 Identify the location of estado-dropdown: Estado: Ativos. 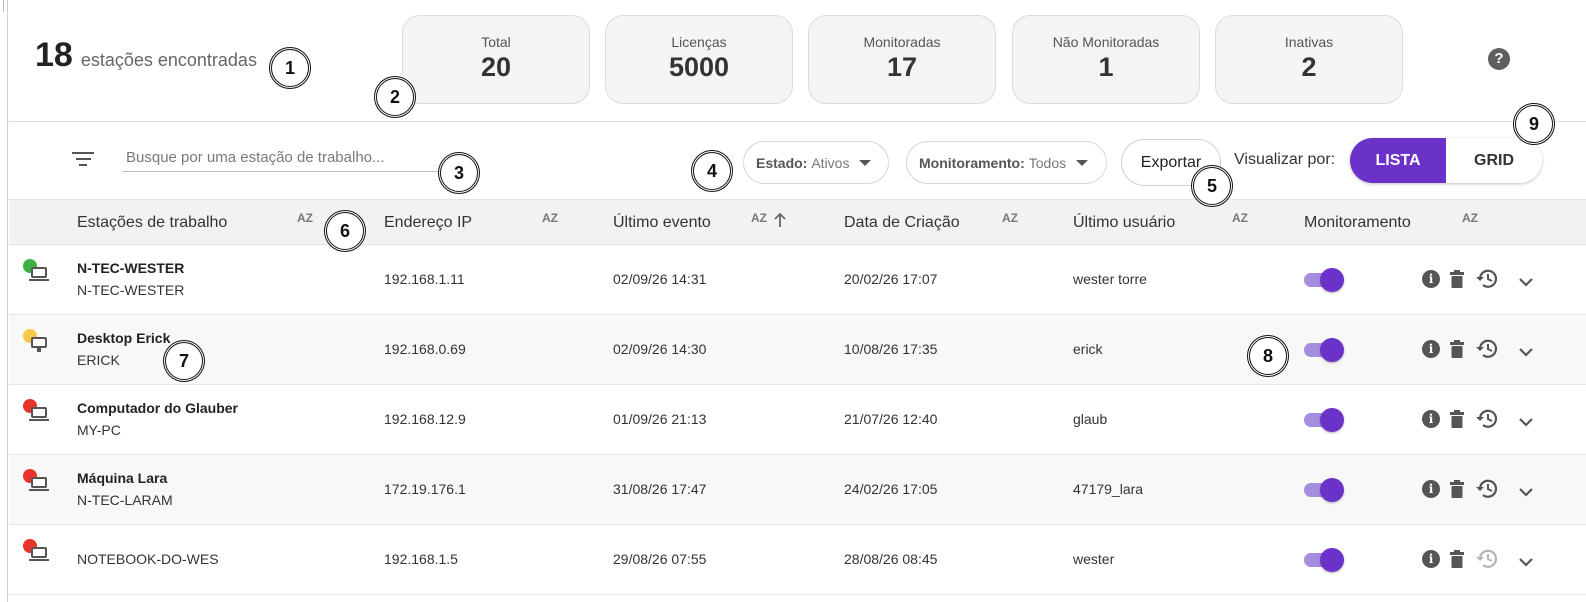
(816, 162).